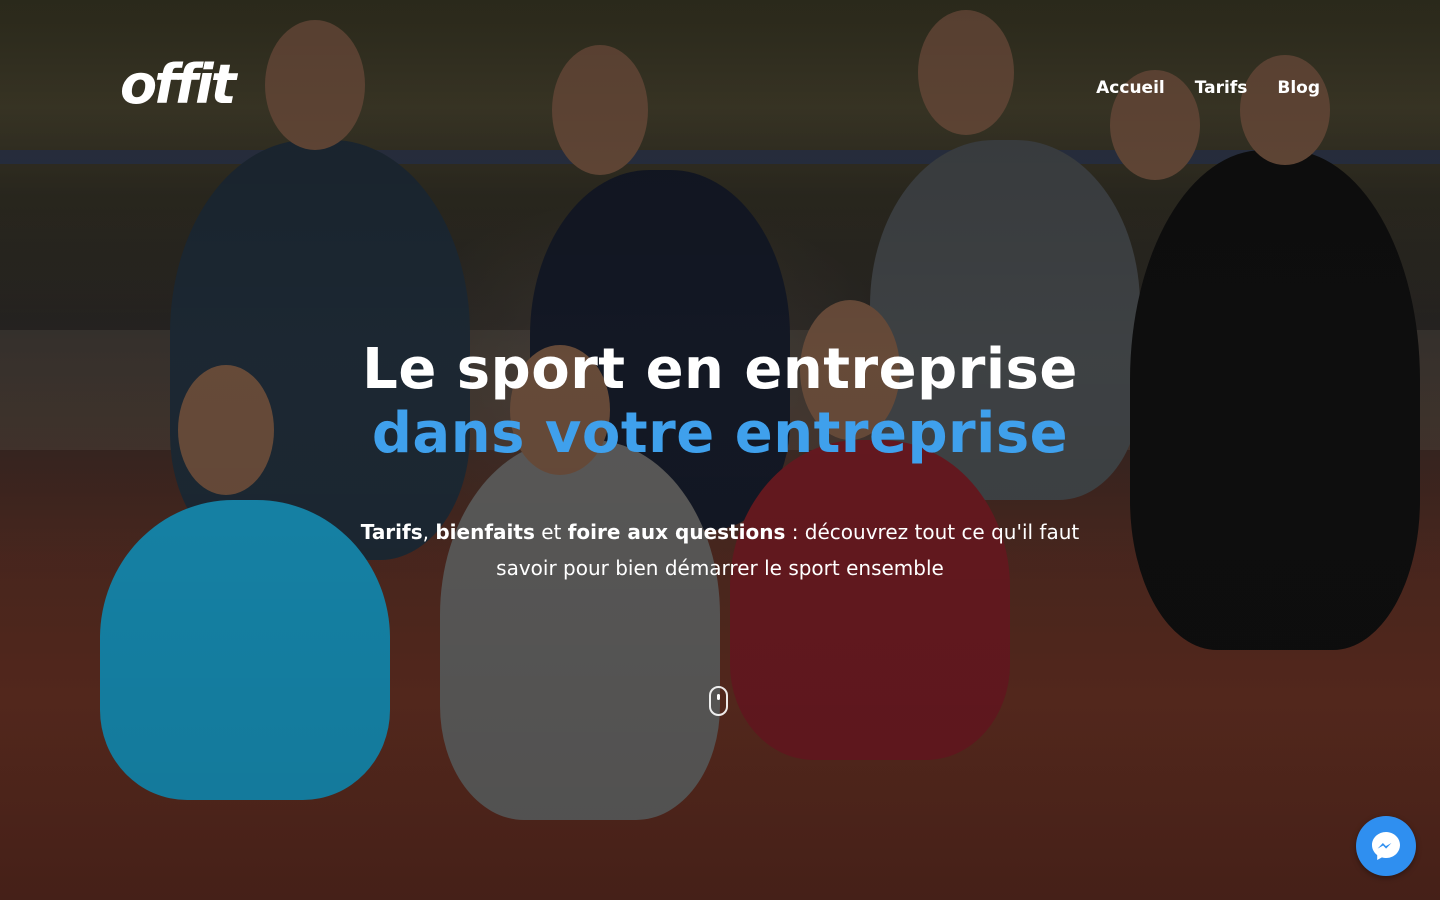  Describe the element at coordinates (720, 369) in the screenshot. I see `headline-line-1: Le sport en entreprise` at that location.